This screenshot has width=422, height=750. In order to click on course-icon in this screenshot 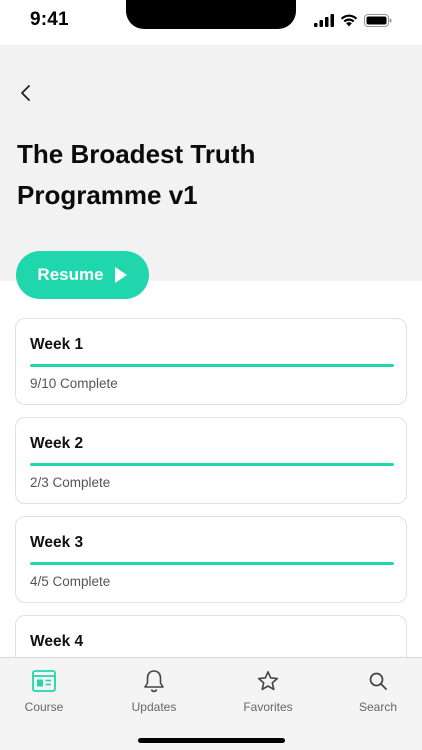, I will do `click(44, 681)`.